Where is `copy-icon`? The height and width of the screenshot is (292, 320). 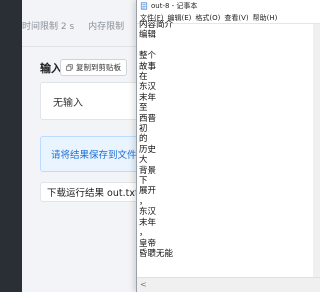
copy-icon is located at coordinates (69, 67).